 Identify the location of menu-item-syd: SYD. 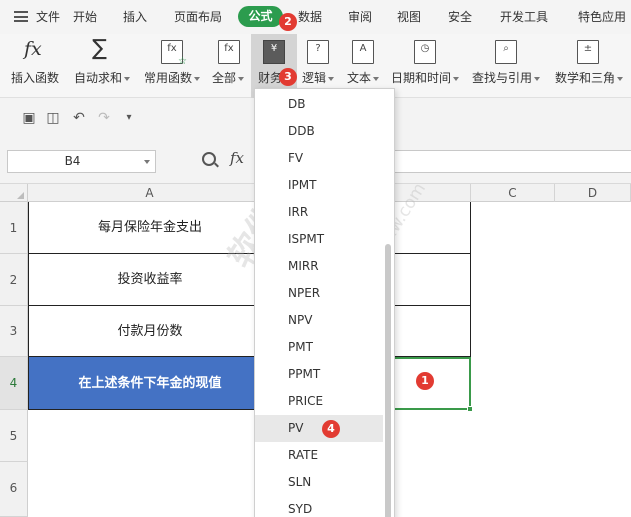
(319, 506).